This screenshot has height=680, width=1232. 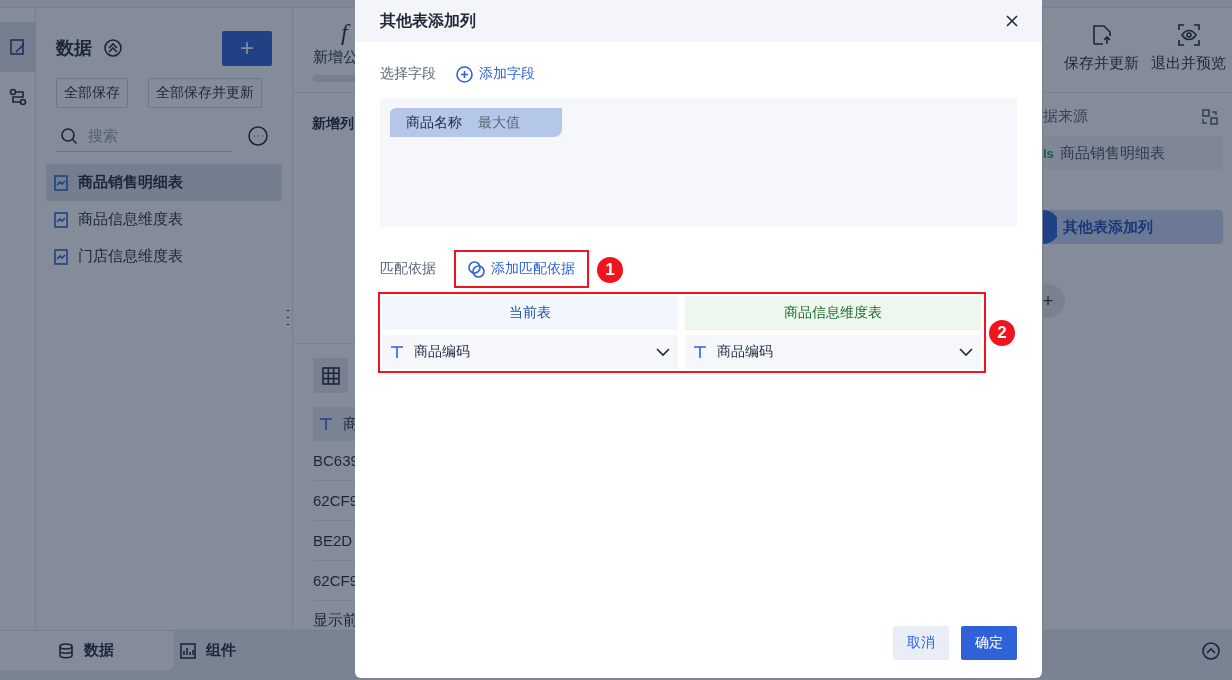 What do you see at coordinates (495, 74) in the screenshot?
I see `add-field-link: 添加字段` at bounding box center [495, 74].